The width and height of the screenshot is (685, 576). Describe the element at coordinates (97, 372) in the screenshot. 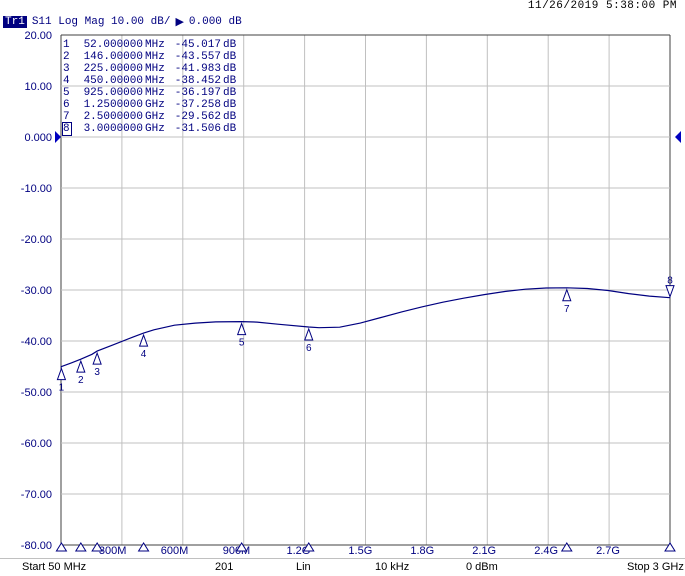

I see `marker-label: 3` at that location.